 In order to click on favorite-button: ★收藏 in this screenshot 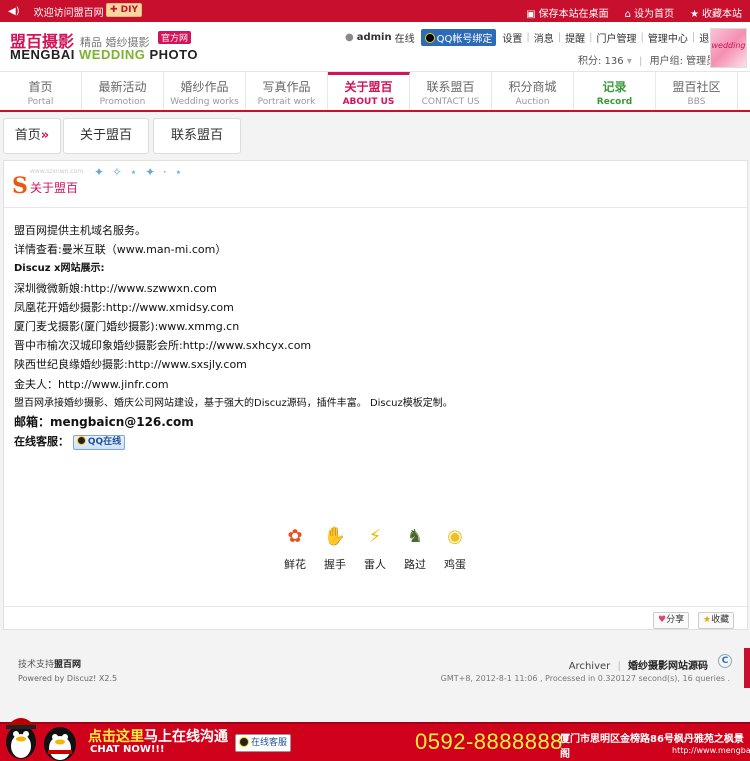, I will do `click(716, 620)`.